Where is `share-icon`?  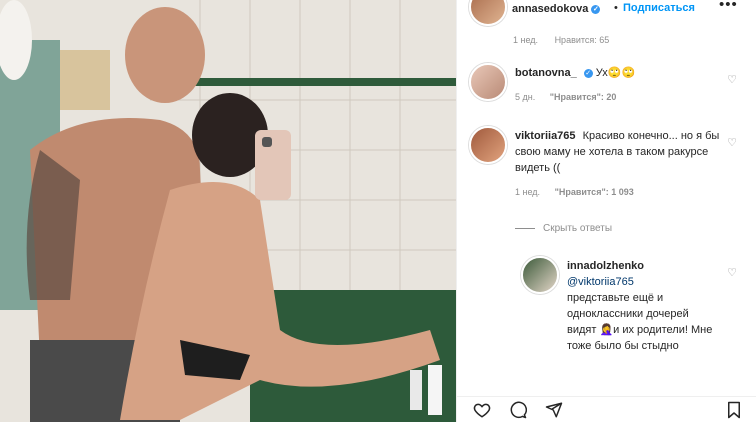 share-icon is located at coordinates (554, 410).